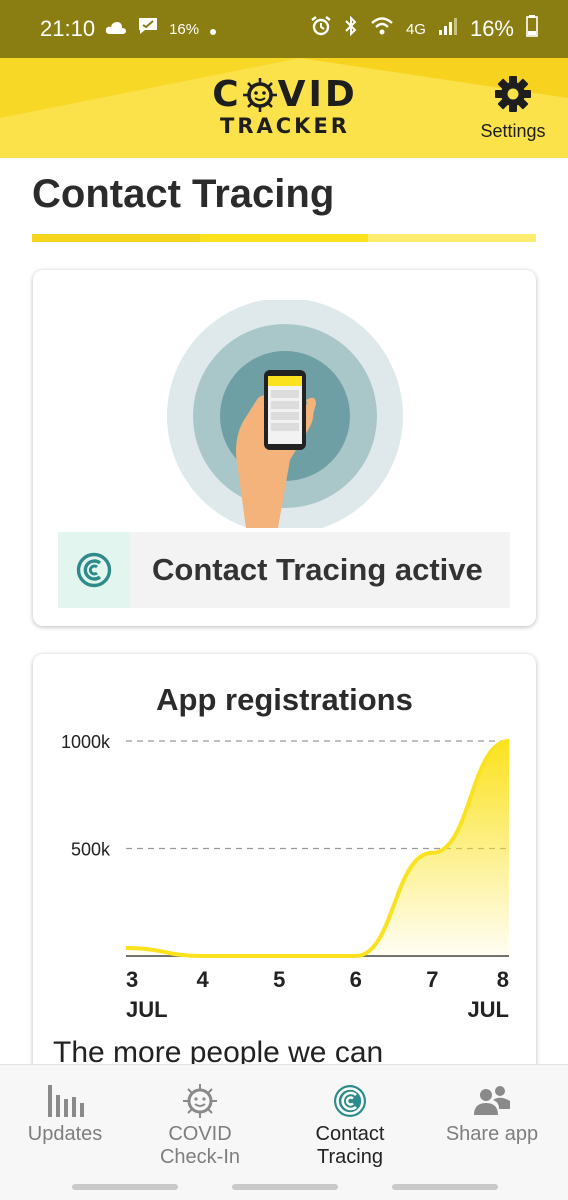 This screenshot has width=568, height=1200. What do you see at coordinates (491, 28) in the screenshot?
I see `battery-percent: 16%` at bounding box center [491, 28].